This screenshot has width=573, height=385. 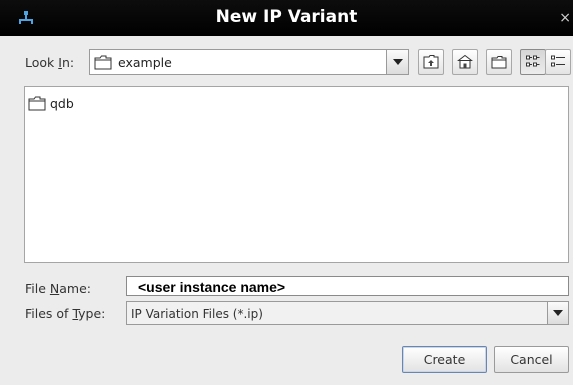 I want to click on create-button: Create, so click(x=444, y=359).